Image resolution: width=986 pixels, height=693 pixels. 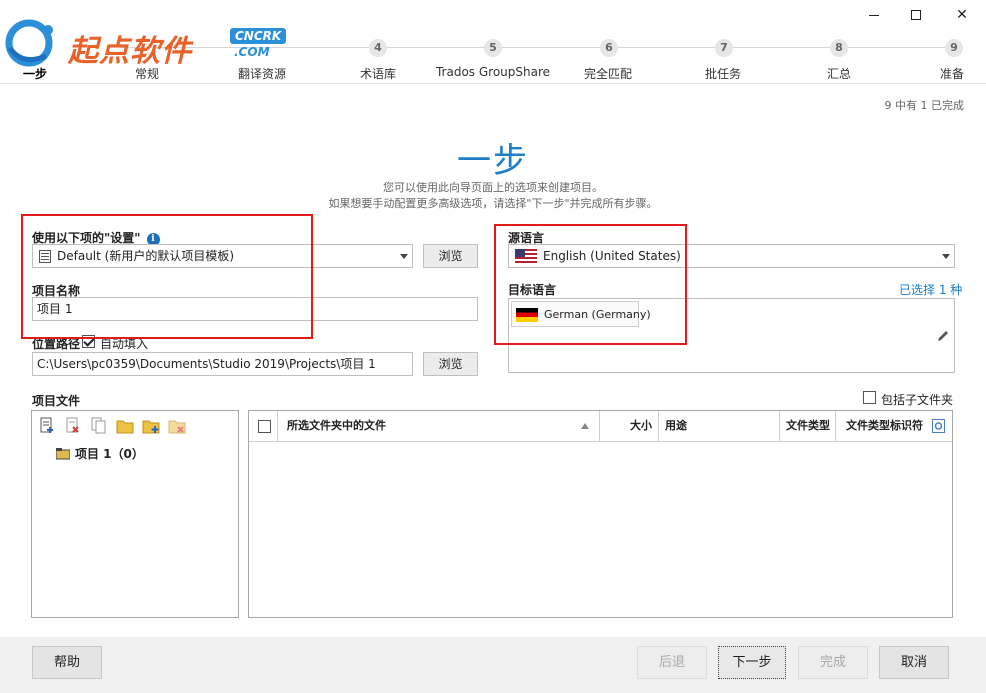 What do you see at coordinates (590, 284) in the screenshot?
I see `highlight-box-right` at bounding box center [590, 284].